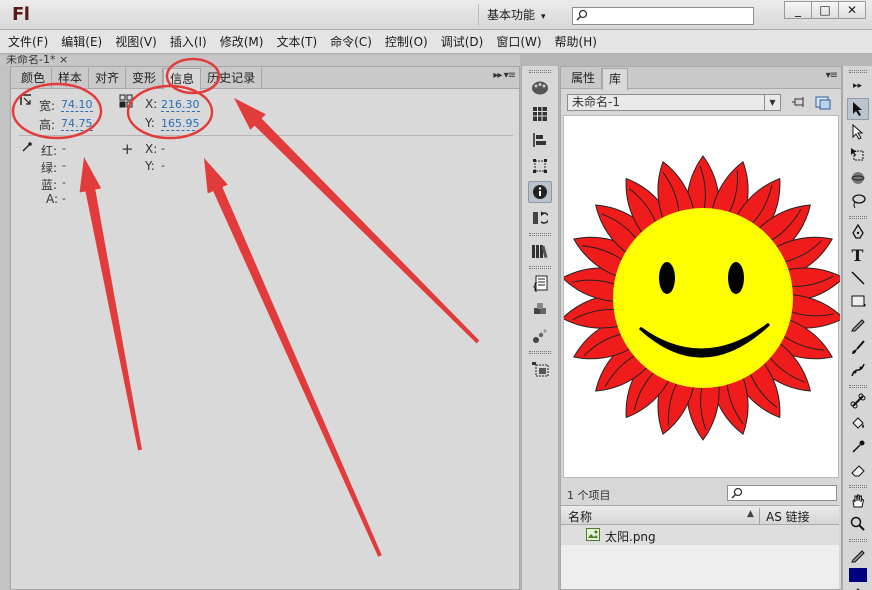 Image resolution: width=872 pixels, height=590 pixels. Describe the element at coordinates (858, 201) in the screenshot. I see `lasso-tool` at that location.